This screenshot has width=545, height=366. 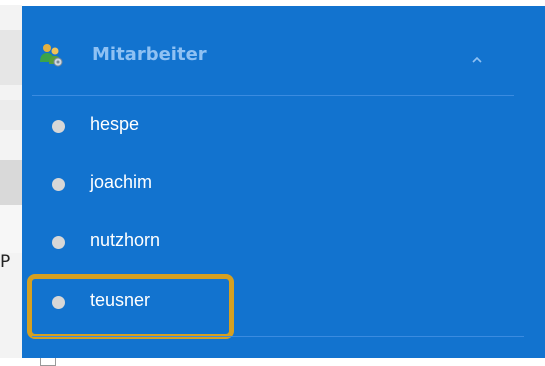 I want to click on menu-item-label: nutzhorn, so click(x=125, y=240).